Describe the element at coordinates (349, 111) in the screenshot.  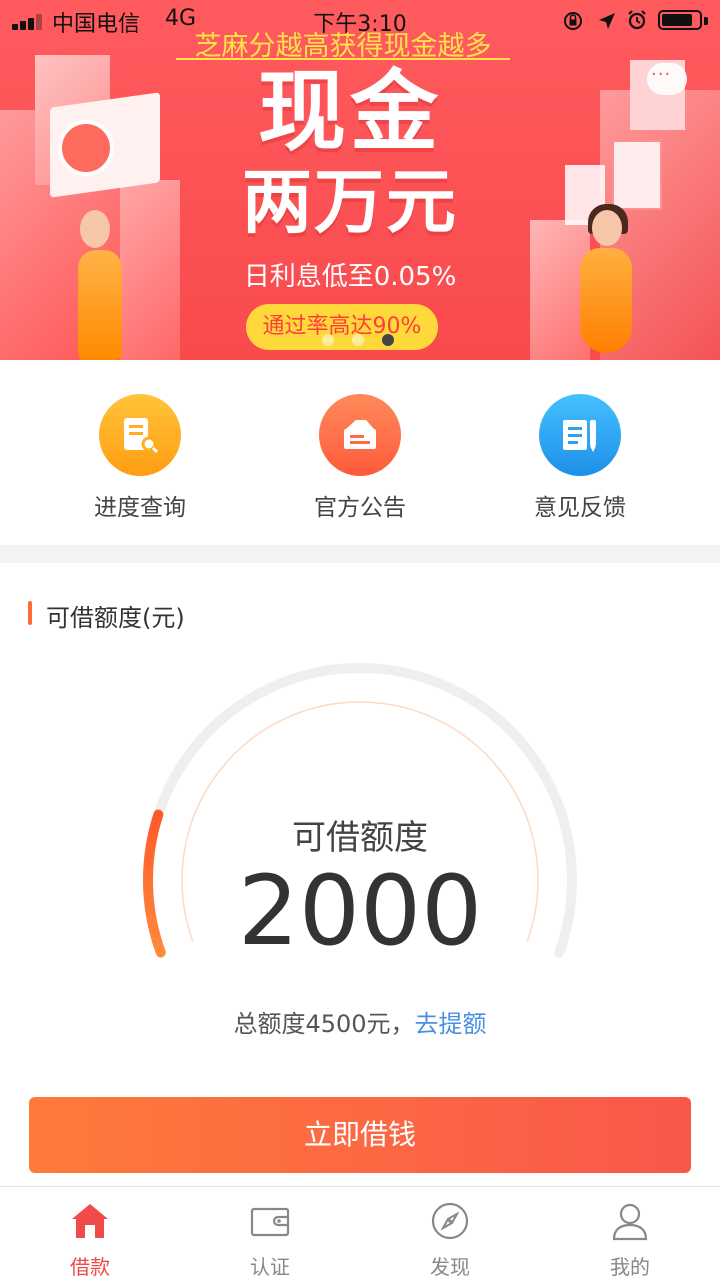
I see `banner-headline: 现金` at that location.